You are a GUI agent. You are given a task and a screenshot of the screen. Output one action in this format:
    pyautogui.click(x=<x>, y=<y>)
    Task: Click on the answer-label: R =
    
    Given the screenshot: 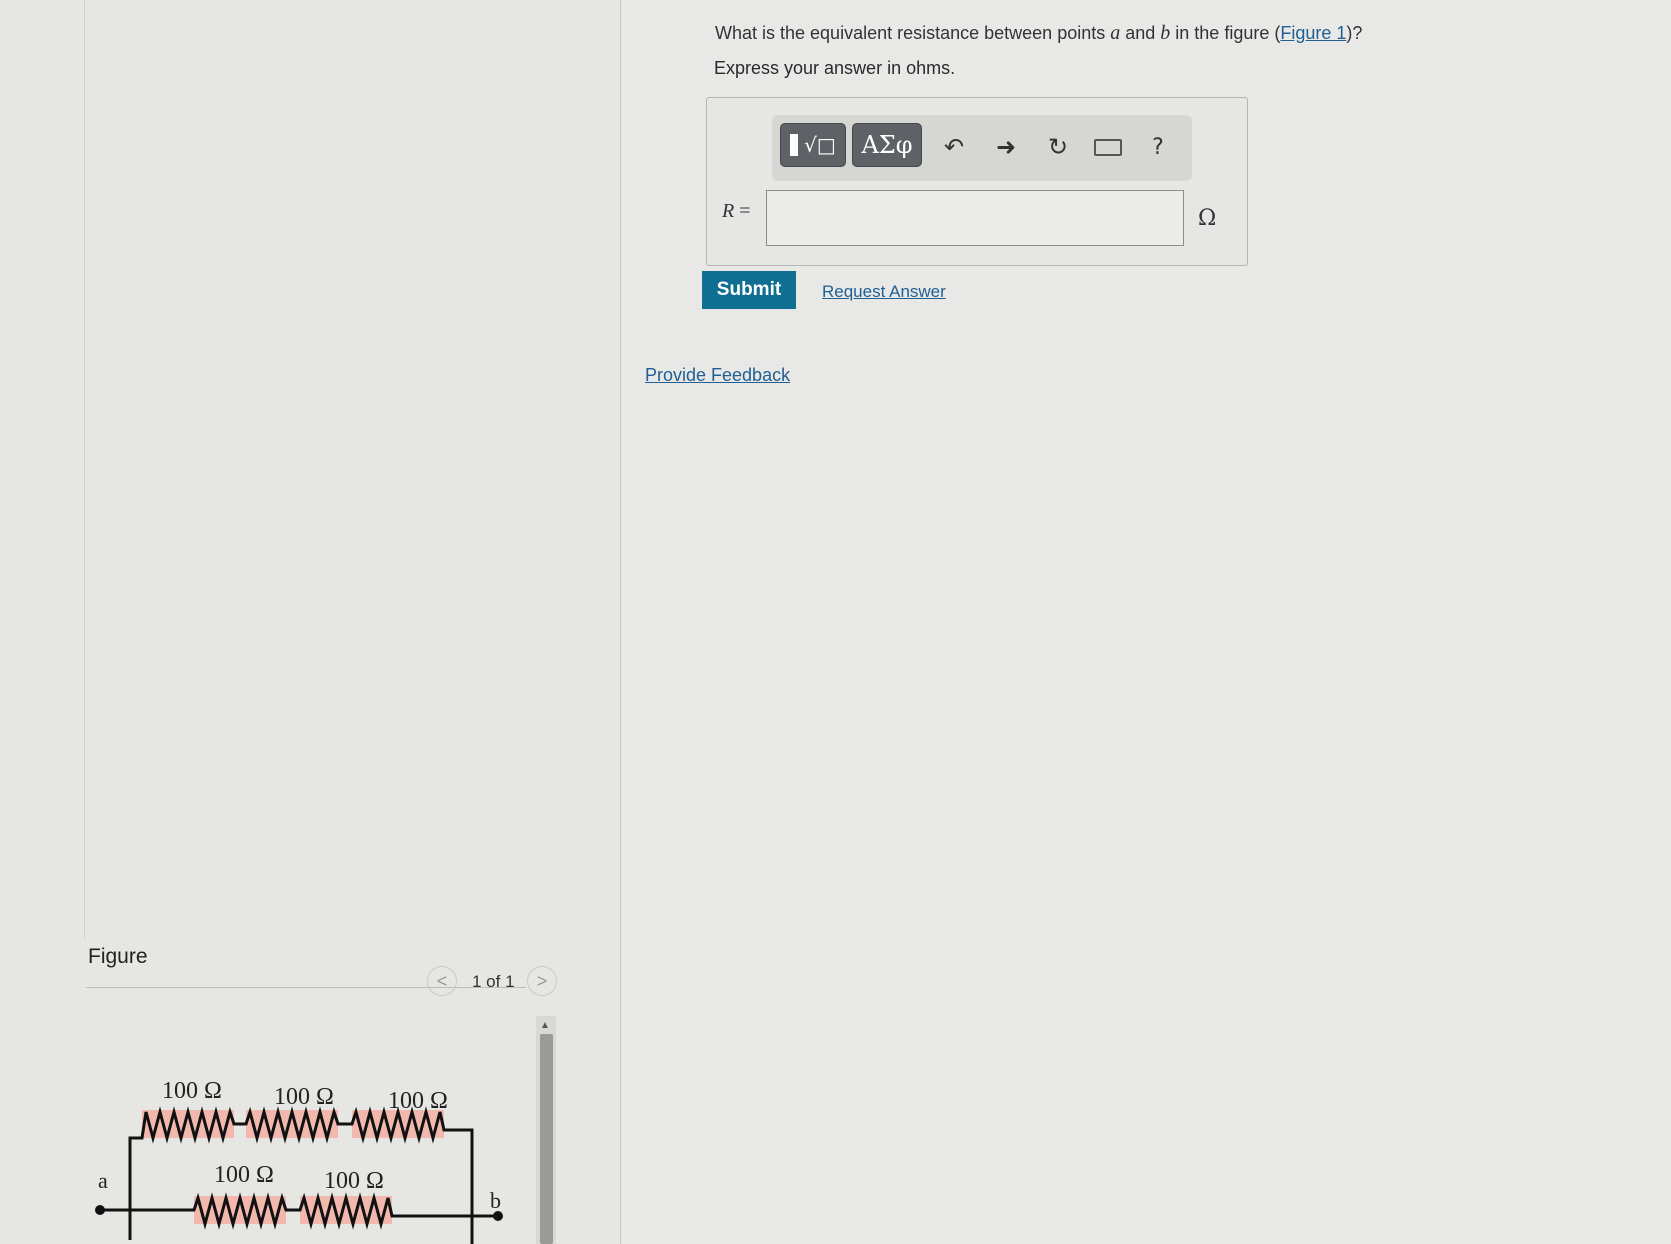 What is the action you would take?
    pyautogui.click(x=736, y=211)
    